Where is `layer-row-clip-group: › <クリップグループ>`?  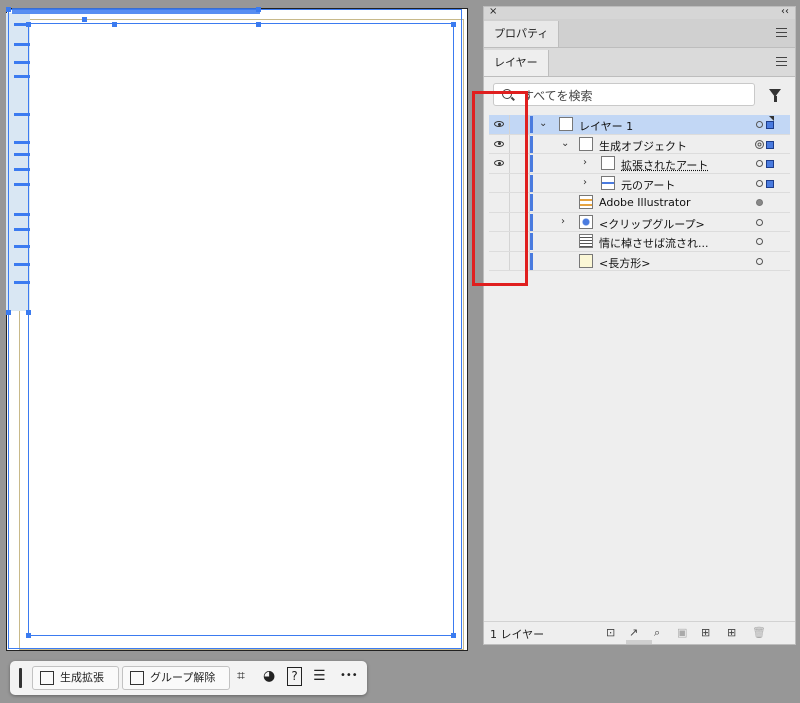
layer-row-clip-group: › <クリップグループ> is located at coordinates (639, 222).